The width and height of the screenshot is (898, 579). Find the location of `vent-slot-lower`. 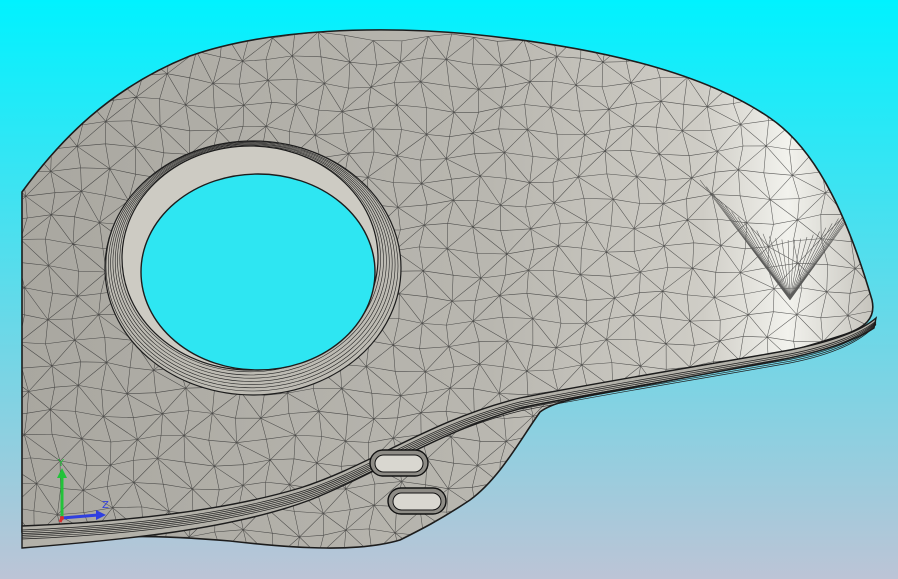

vent-slot-lower is located at coordinates (417, 501).